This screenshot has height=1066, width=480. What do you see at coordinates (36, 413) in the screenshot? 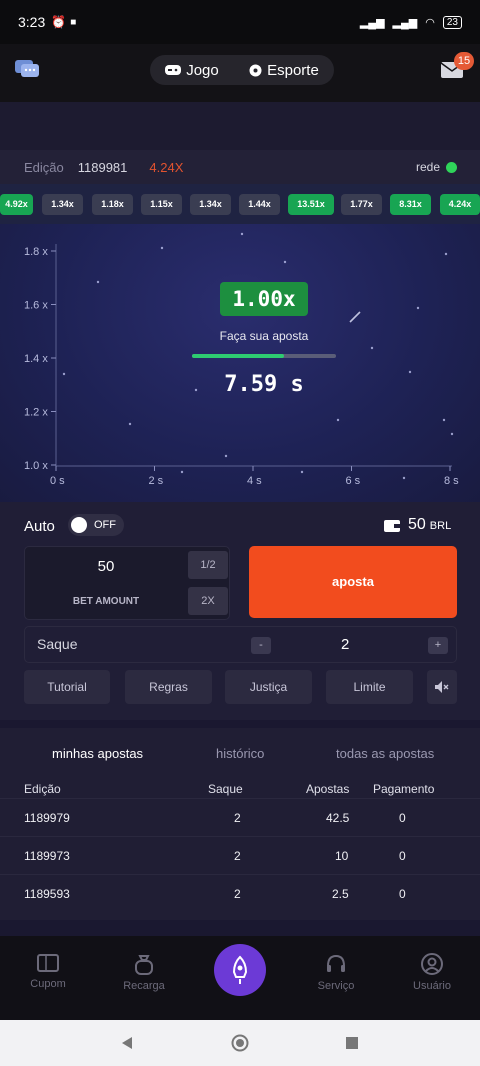
I see `y-tick-label: 1.2 x` at bounding box center [36, 413].